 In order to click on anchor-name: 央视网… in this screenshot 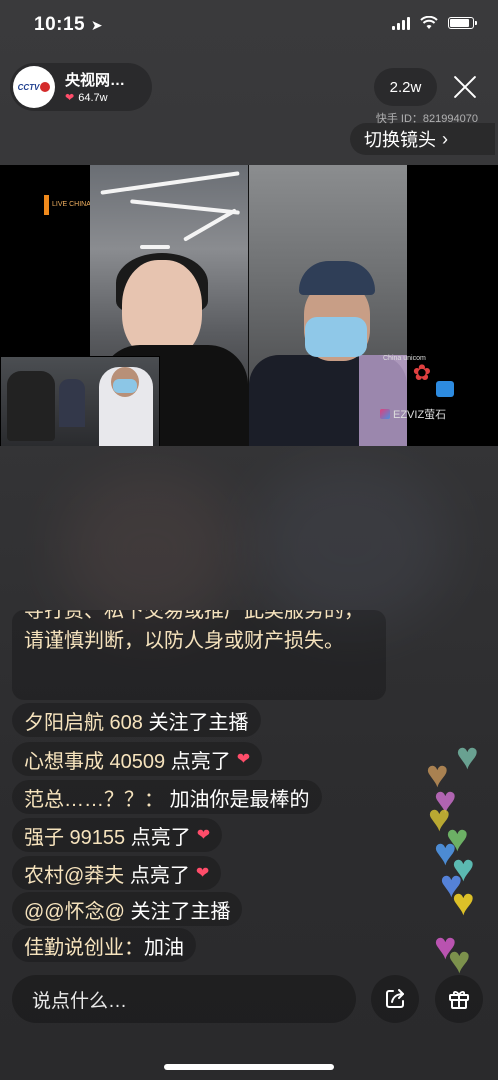, I will do `click(95, 80)`.